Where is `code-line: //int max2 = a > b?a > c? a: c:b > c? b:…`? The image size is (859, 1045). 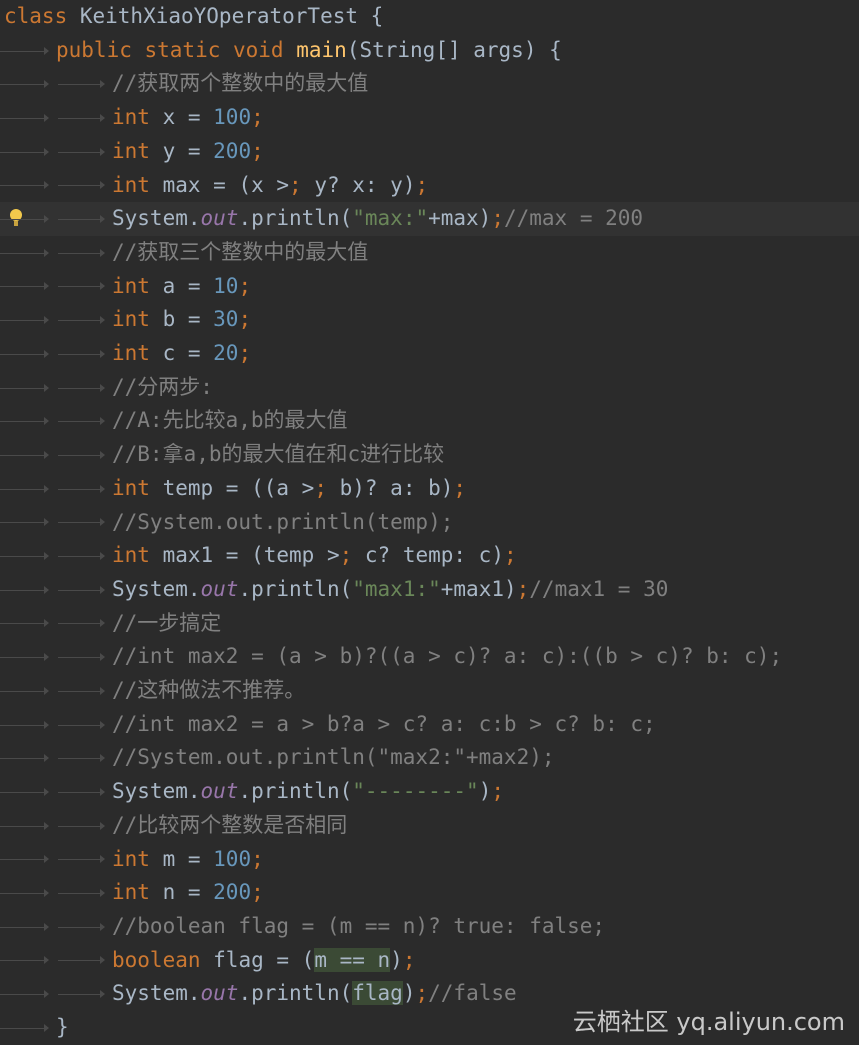
code-line: //int max2 = a > b?a > c? a: c:b > c? b:… is located at coordinates (429, 725).